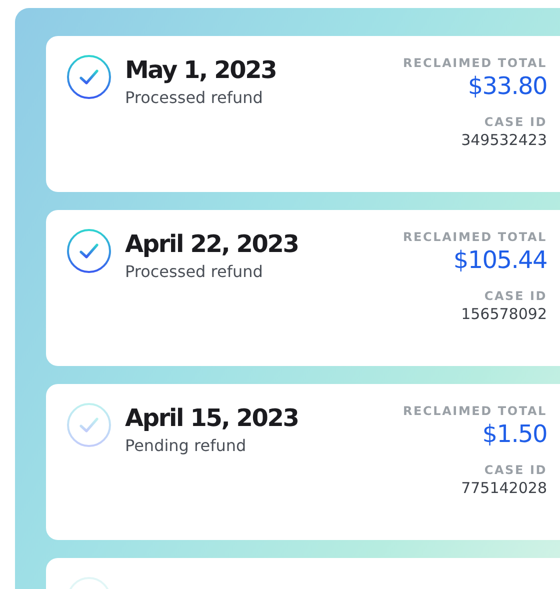  What do you see at coordinates (514, 434) in the screenshot?
I see `total-amount: $1.50` at bounding box center [514, 434].